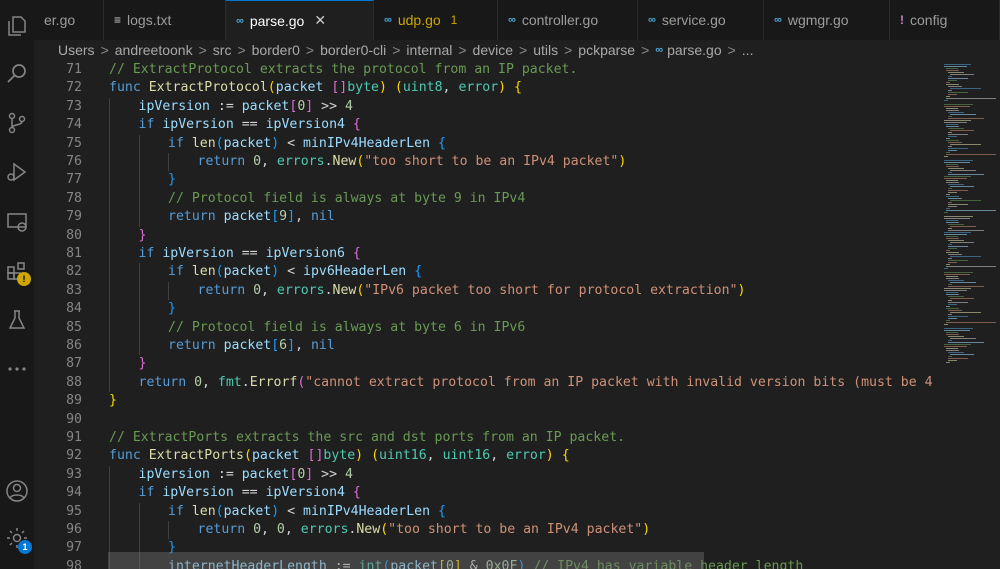 This screenshot has width=1000, height=569. Describe the element at coordinates (945, 20) in the screenshot. I see `tab-config: ! config` at that location.